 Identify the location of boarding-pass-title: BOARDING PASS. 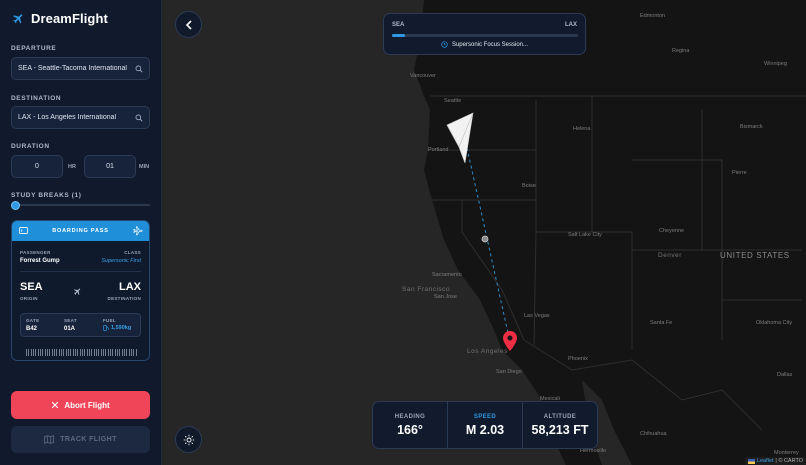
(80, 231).